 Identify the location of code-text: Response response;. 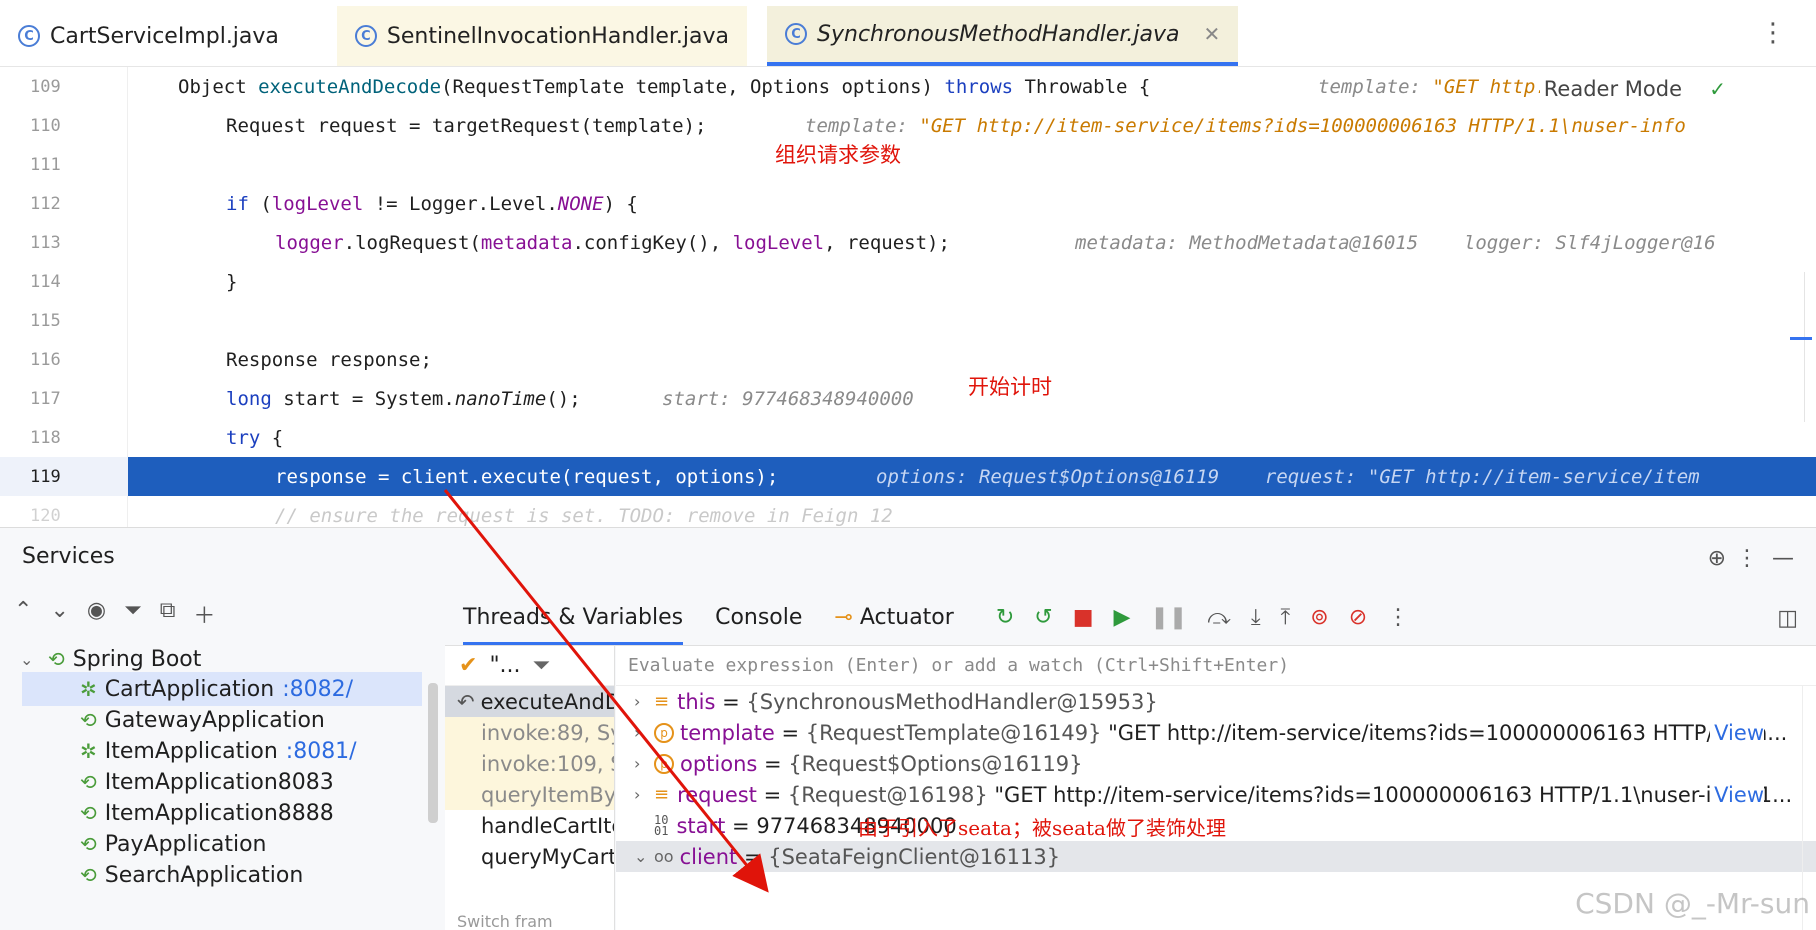
(329, 359).